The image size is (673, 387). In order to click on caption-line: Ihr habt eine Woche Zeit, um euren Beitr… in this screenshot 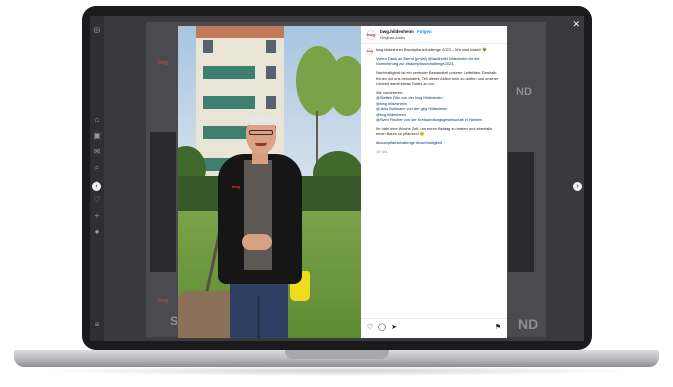, I will do `click(434, 131)`.